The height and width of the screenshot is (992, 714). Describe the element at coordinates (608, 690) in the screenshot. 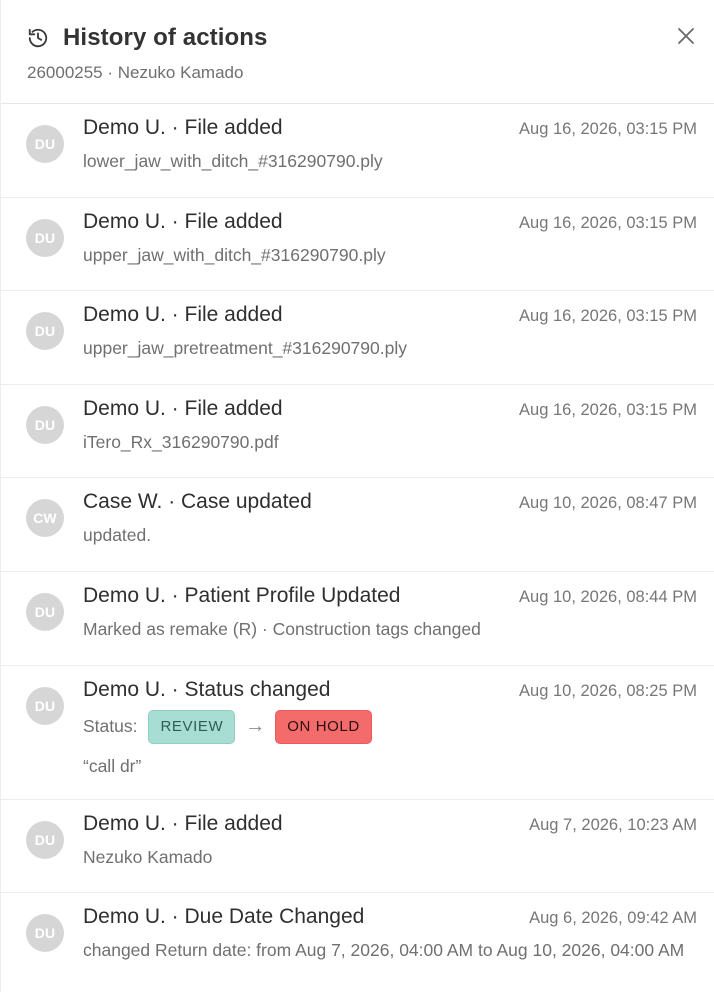

I see `entry-timestamp: Aug 10, 2026, 08:25 PM` at that location.